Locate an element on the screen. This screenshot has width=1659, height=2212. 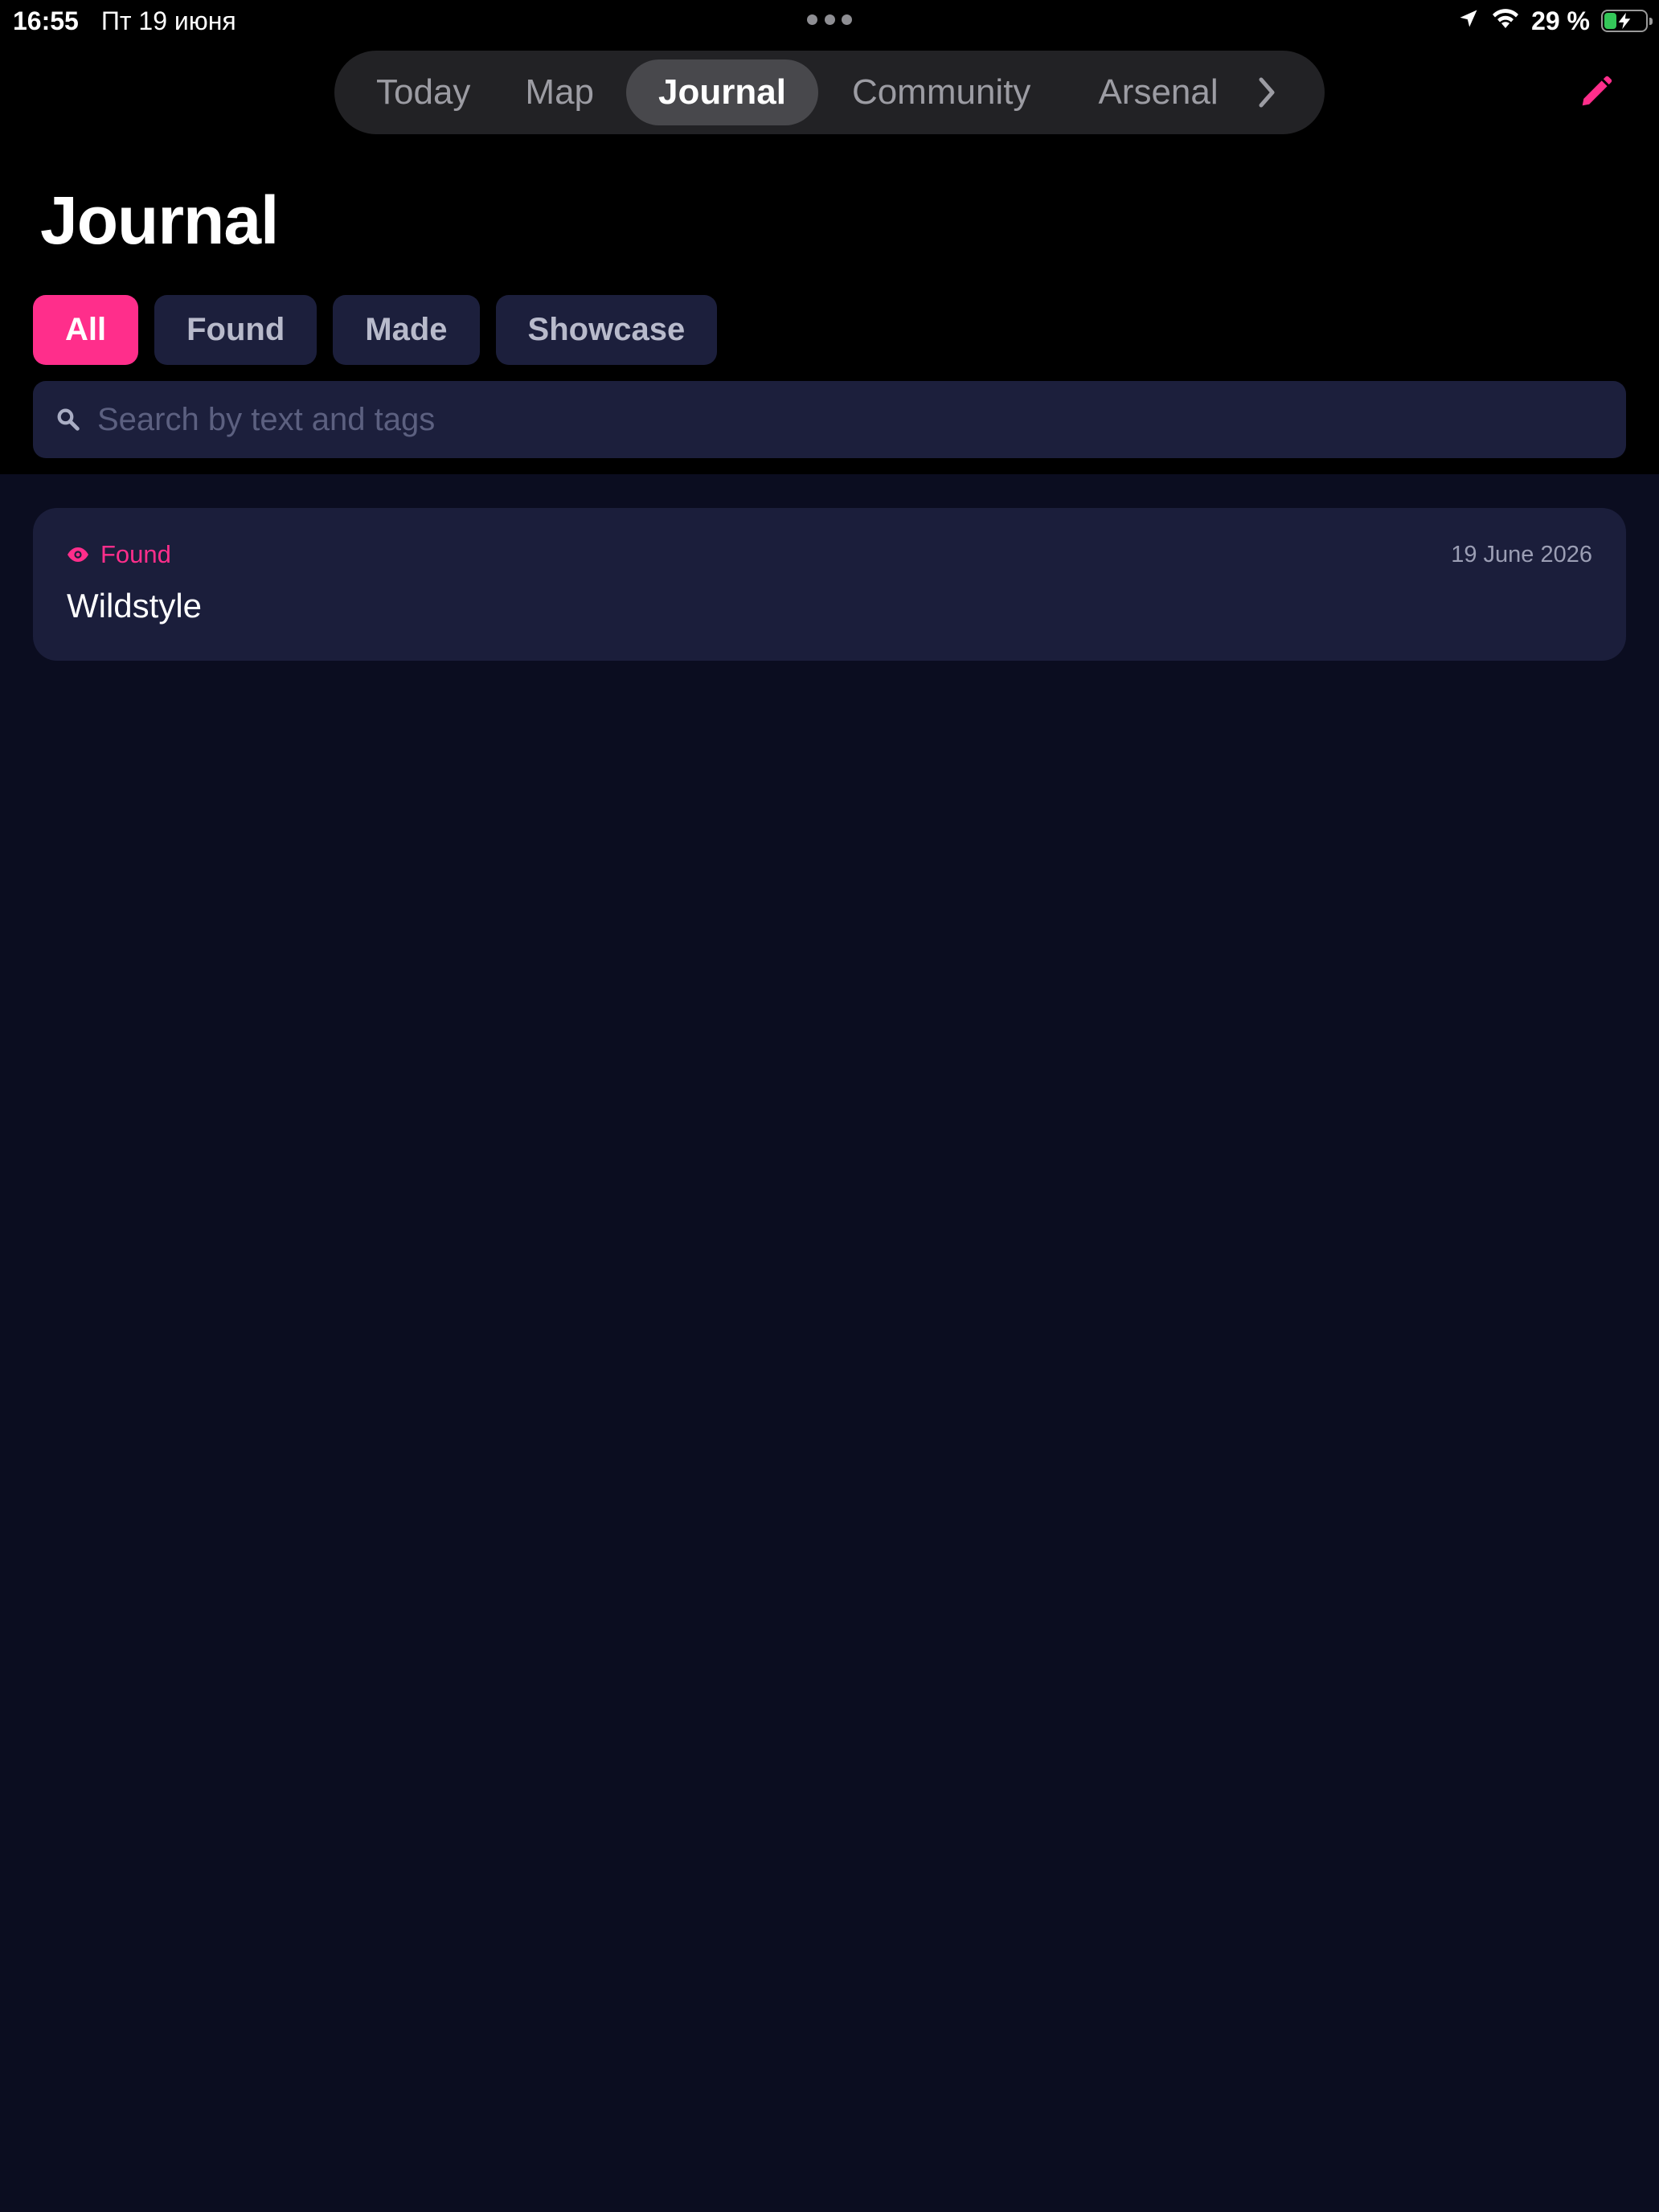
location-arrow-icon is located at coordinates (1468, 21).